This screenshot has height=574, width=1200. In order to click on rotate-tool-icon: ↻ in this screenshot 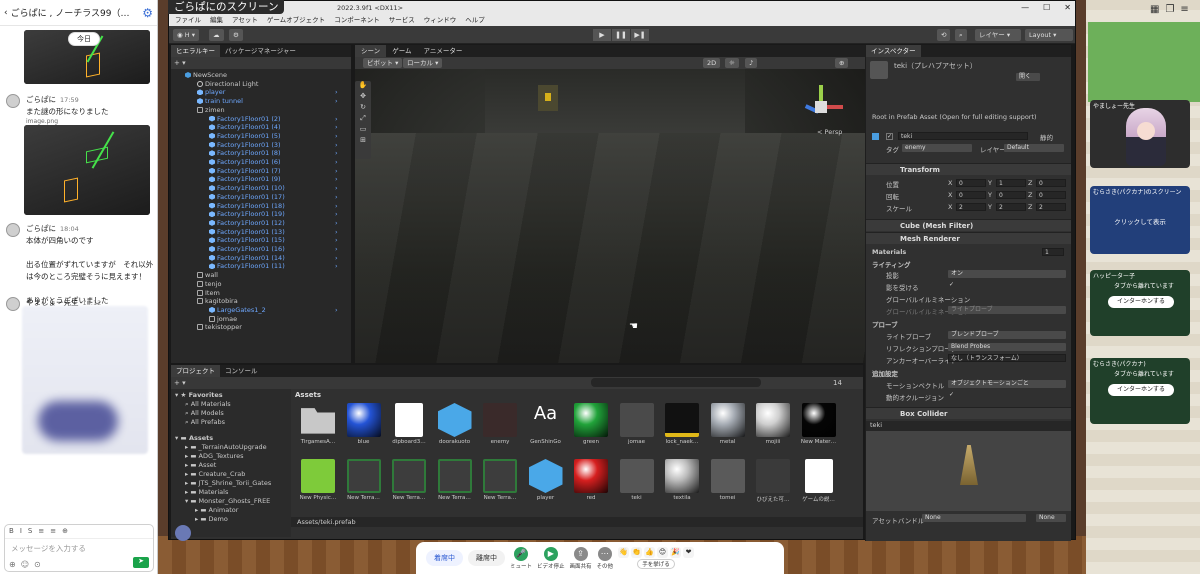, I will do `click(363, 108)`.